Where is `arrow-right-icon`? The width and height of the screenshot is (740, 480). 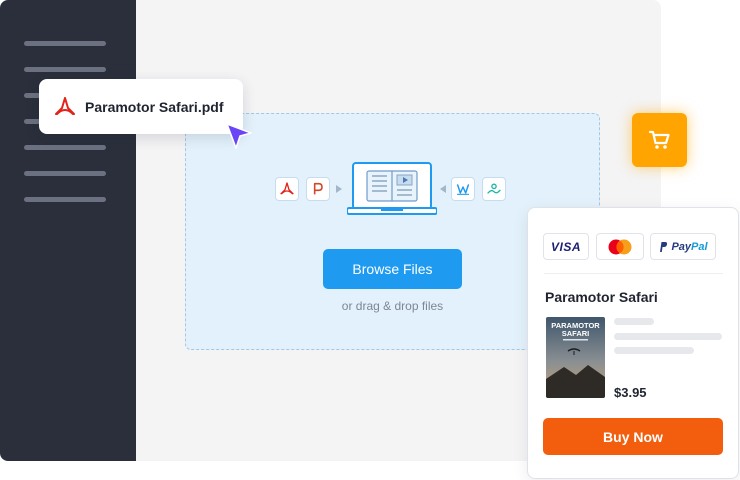
arrow-right-icon is located at coordinates (339, 189).